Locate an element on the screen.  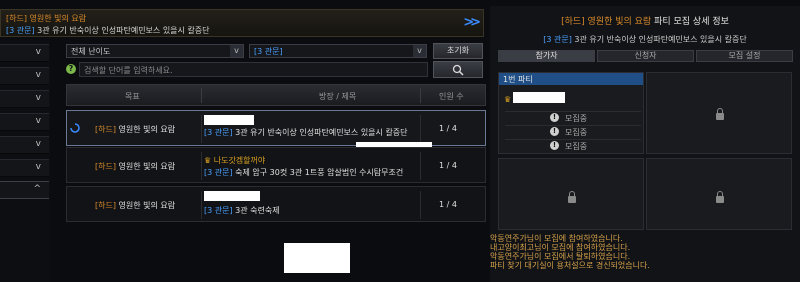
gate-select-value: [3 관문] is located at coordinates (268, 51).